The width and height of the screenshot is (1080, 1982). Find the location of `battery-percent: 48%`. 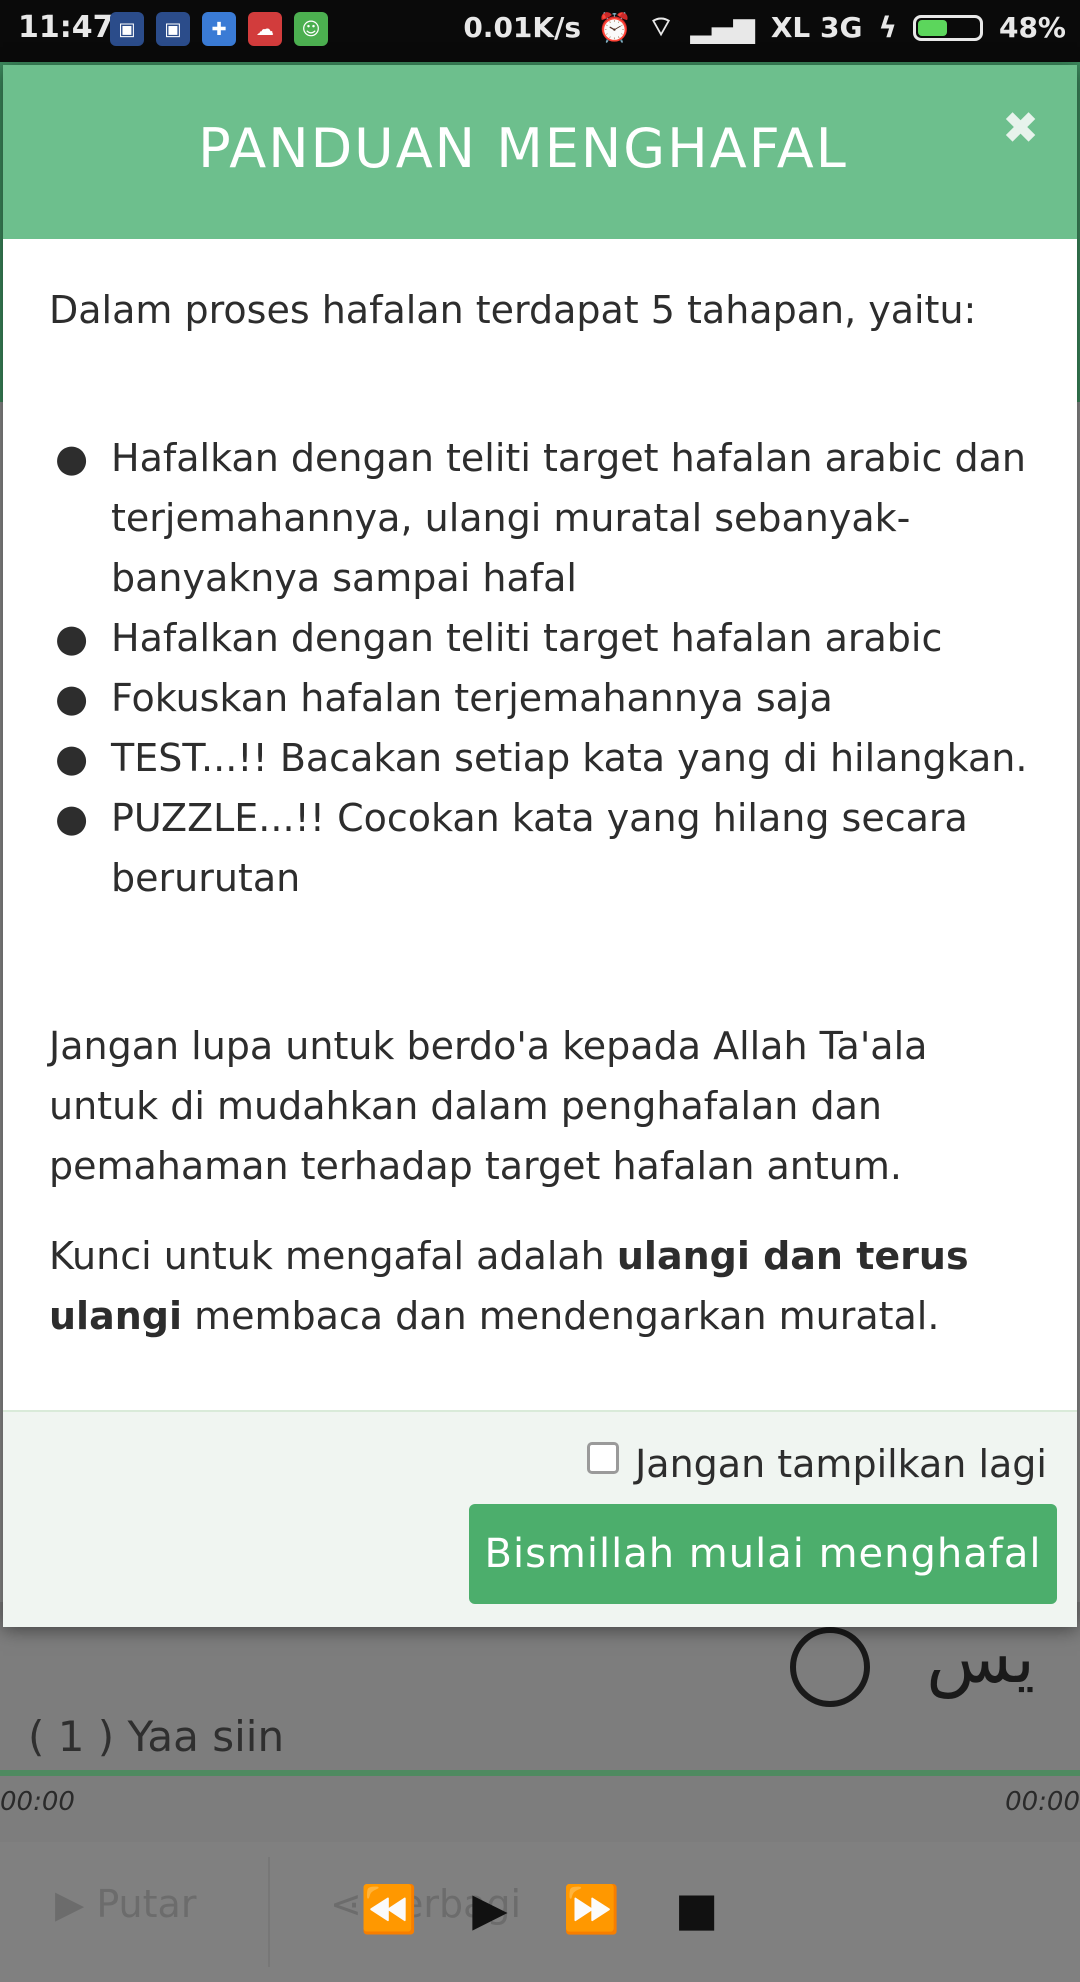

battery-percent: 48% is located at coordinates (1032, 27).